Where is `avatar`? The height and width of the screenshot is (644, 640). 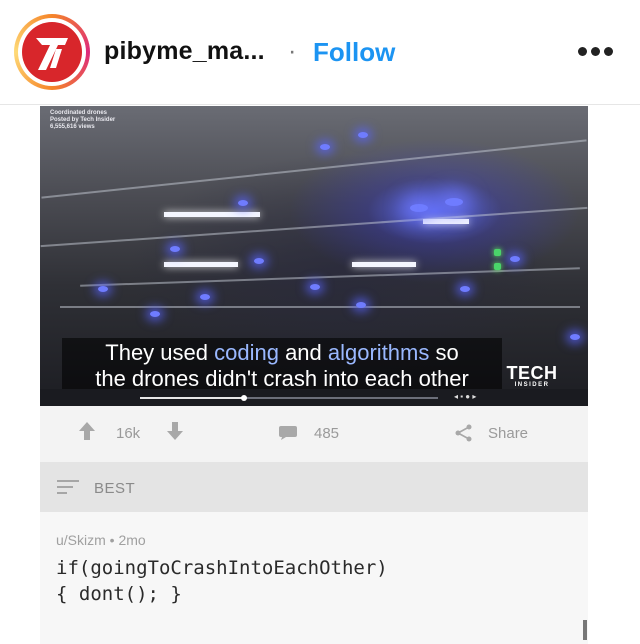
avatar is located at coordinates (52, 52).